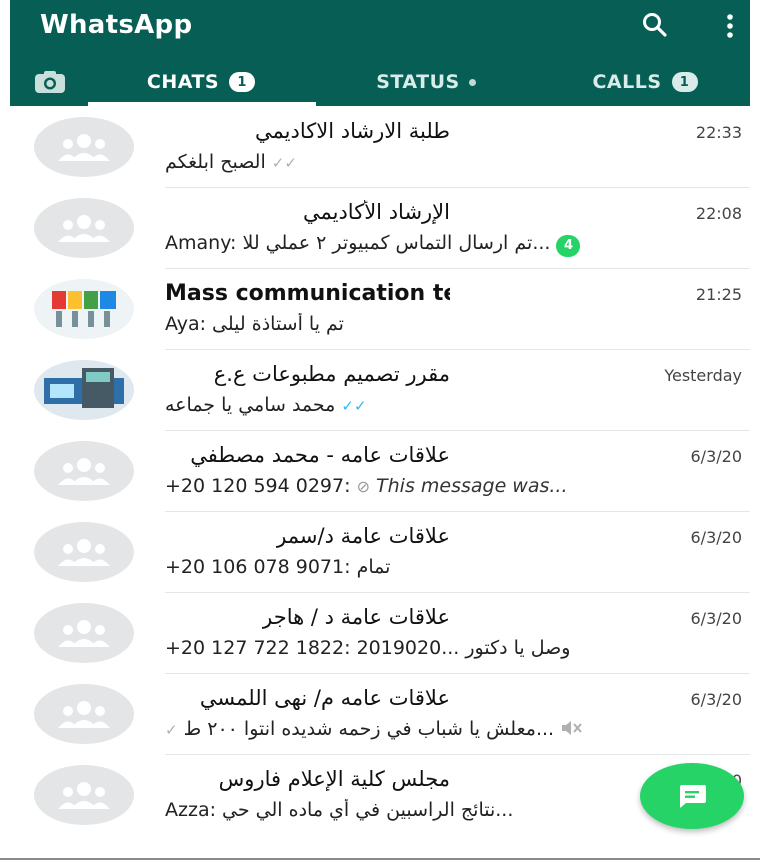 The height and width of the screenshot is (861, 760). What do you see at coordinates (380, 859) in the screenshot?
I see `bottom-divider` at bounding box center [380, 859].